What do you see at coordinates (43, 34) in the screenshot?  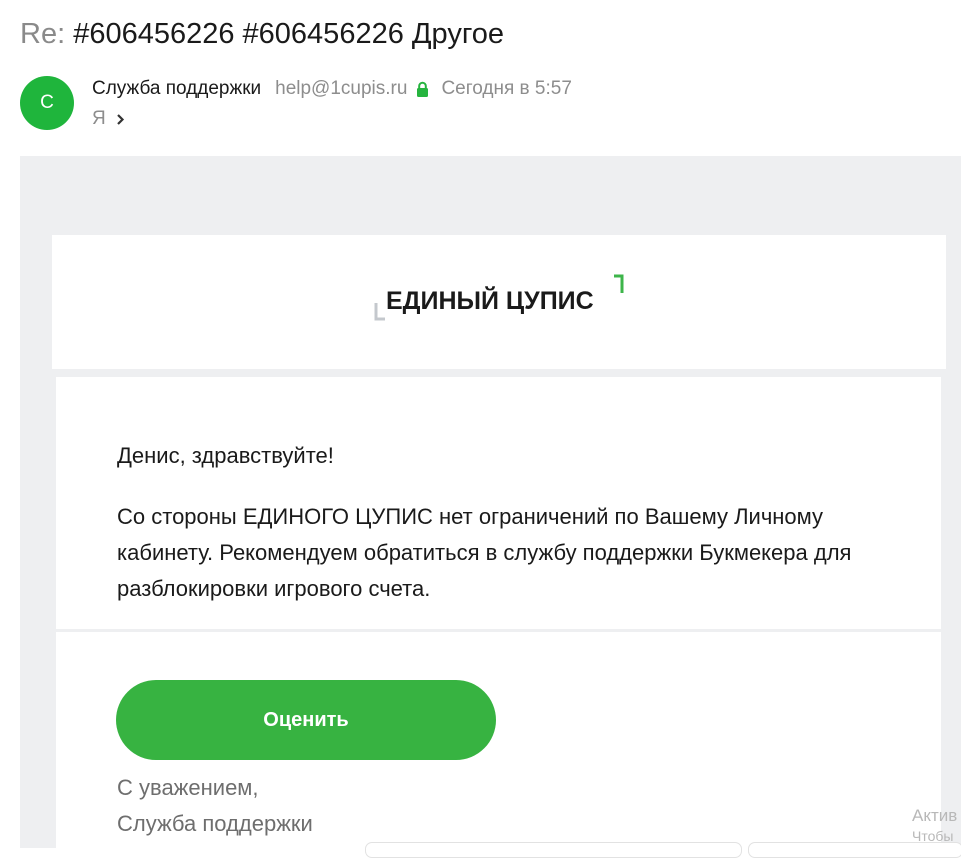 I see `subject-prefix: Re:` at bounding box center [43, 34].